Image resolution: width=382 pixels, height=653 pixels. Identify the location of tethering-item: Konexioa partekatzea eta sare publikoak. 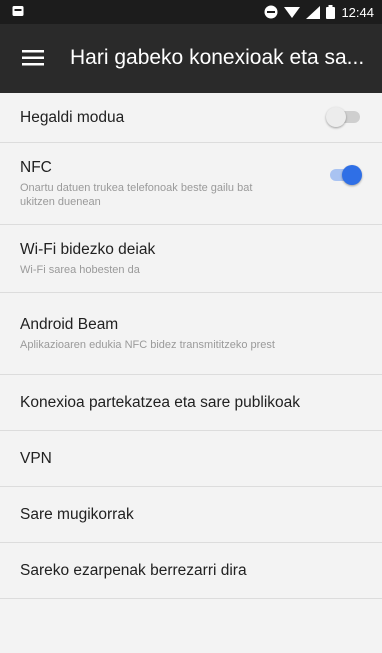
(191, 403).